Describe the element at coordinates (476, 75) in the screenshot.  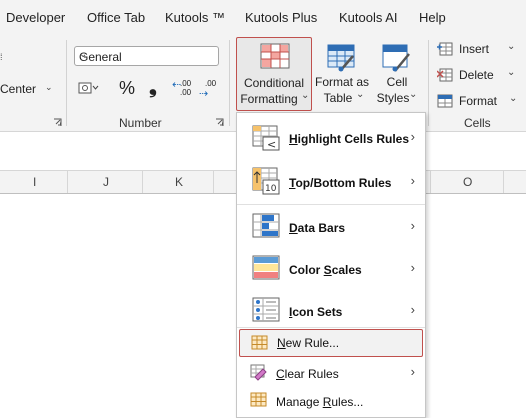
I see `delete-label: Delete` at that location.